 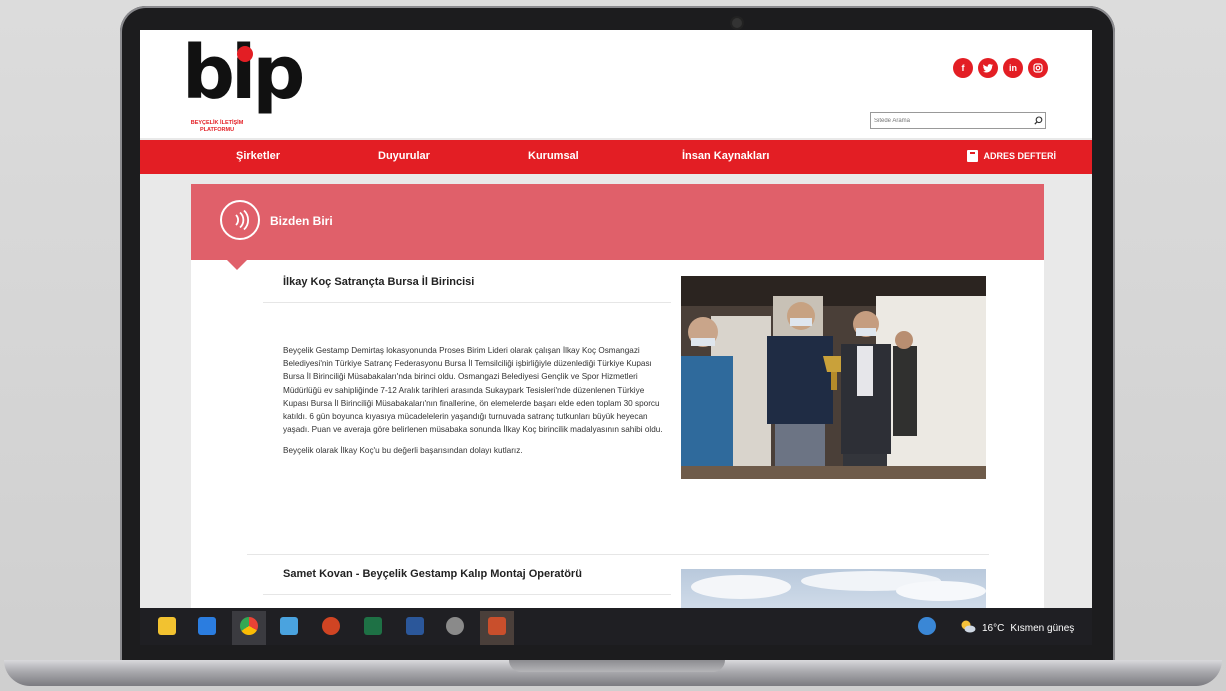 I want to click on search-box, so click(x=958, y=120).